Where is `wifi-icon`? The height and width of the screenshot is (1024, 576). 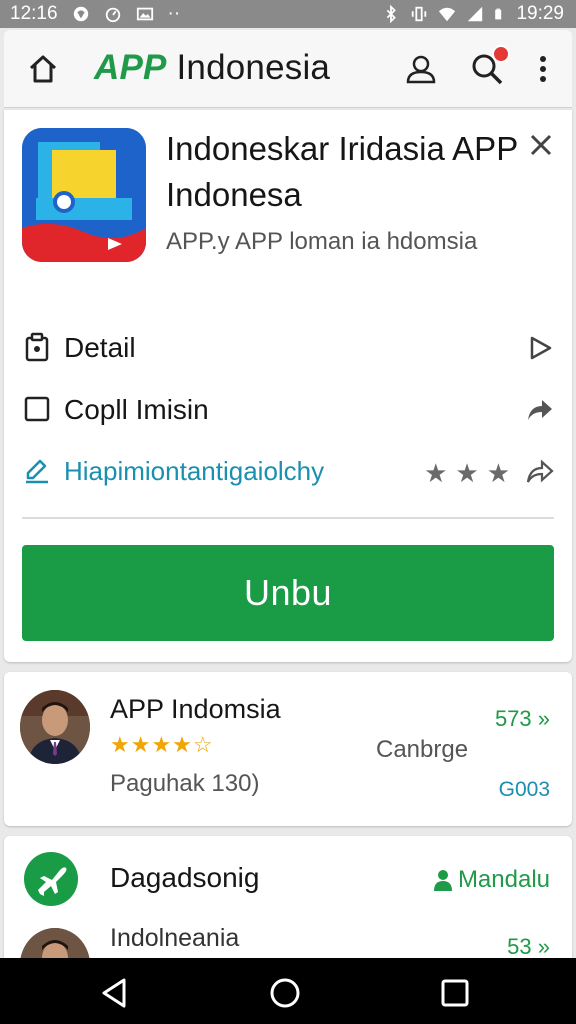 wifi-icon is located at coordinates (447, 14).